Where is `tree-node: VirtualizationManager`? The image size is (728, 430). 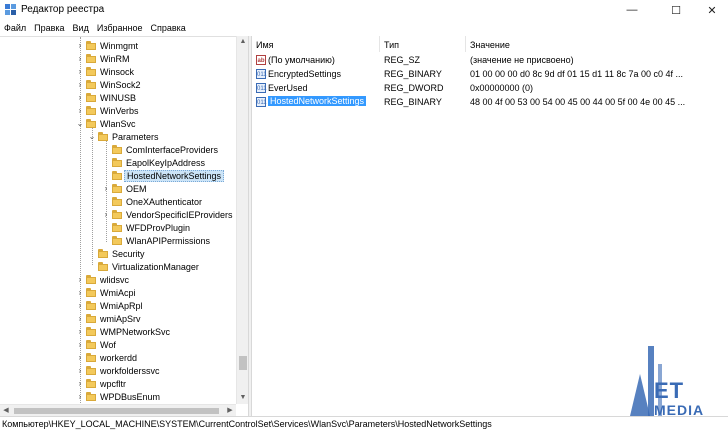
tree-node: VirtualizationManager is located at coordinates (118, 267).